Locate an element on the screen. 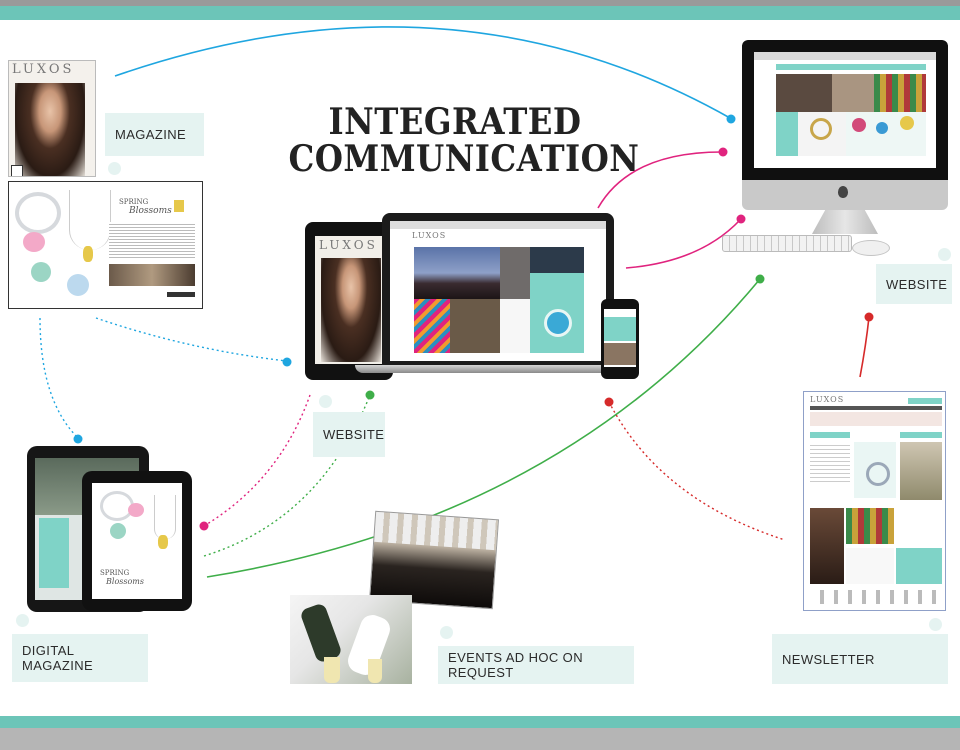 The height and width of the screenshot is (750, 960). ring-illustration is located at coordinates (38, 213).